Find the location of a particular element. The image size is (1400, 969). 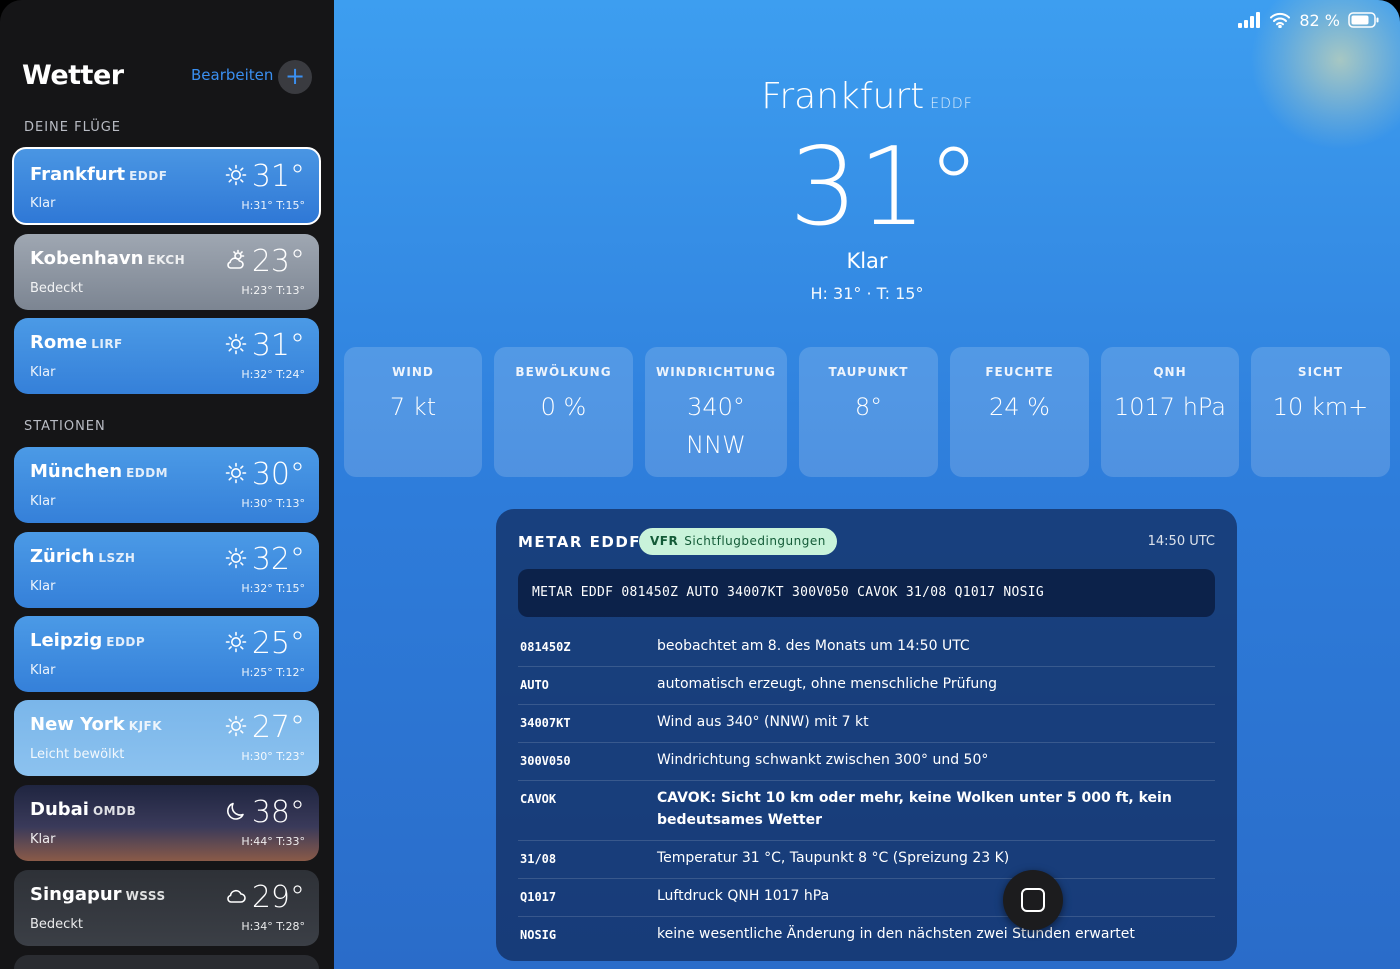

card-high-low: H:44° T:33° is located at coordinates (273, 841).